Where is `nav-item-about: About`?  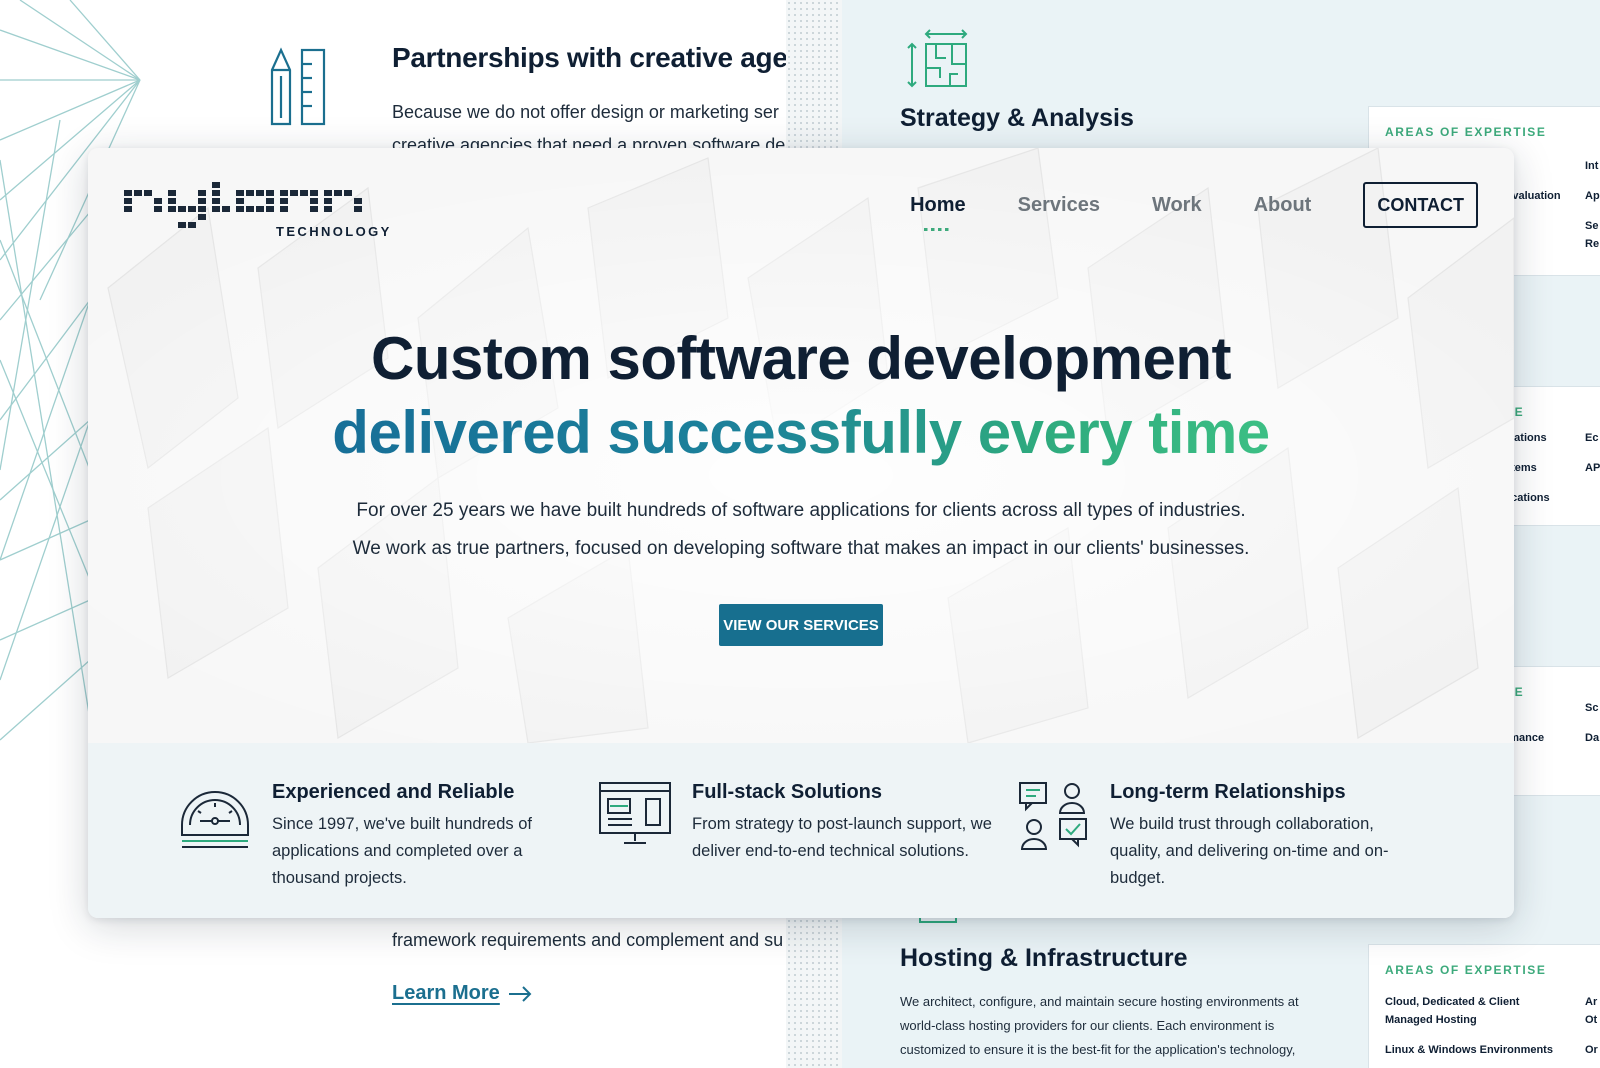
nav-item-about: About is located at coordinates (1283, 205).